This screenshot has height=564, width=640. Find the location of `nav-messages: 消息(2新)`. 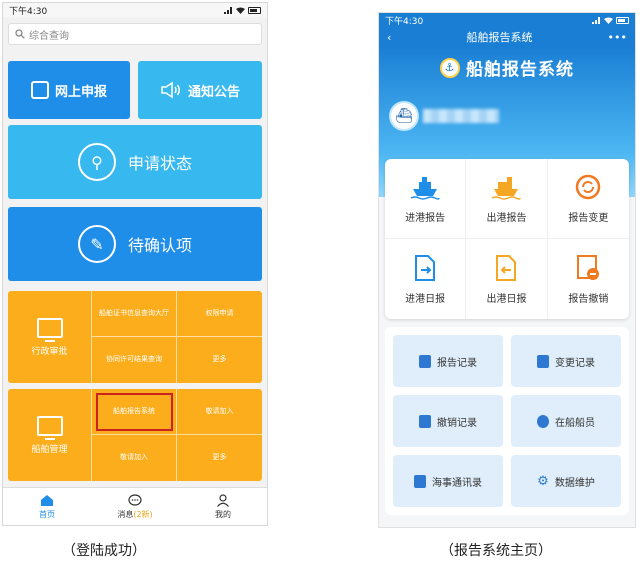

nav-messages: 消息(2新) is located at coordinates (135, 506).